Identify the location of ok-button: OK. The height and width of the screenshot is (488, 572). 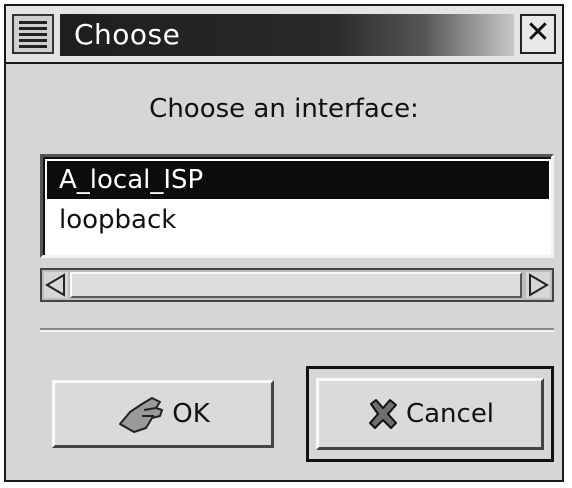
(163, 414).